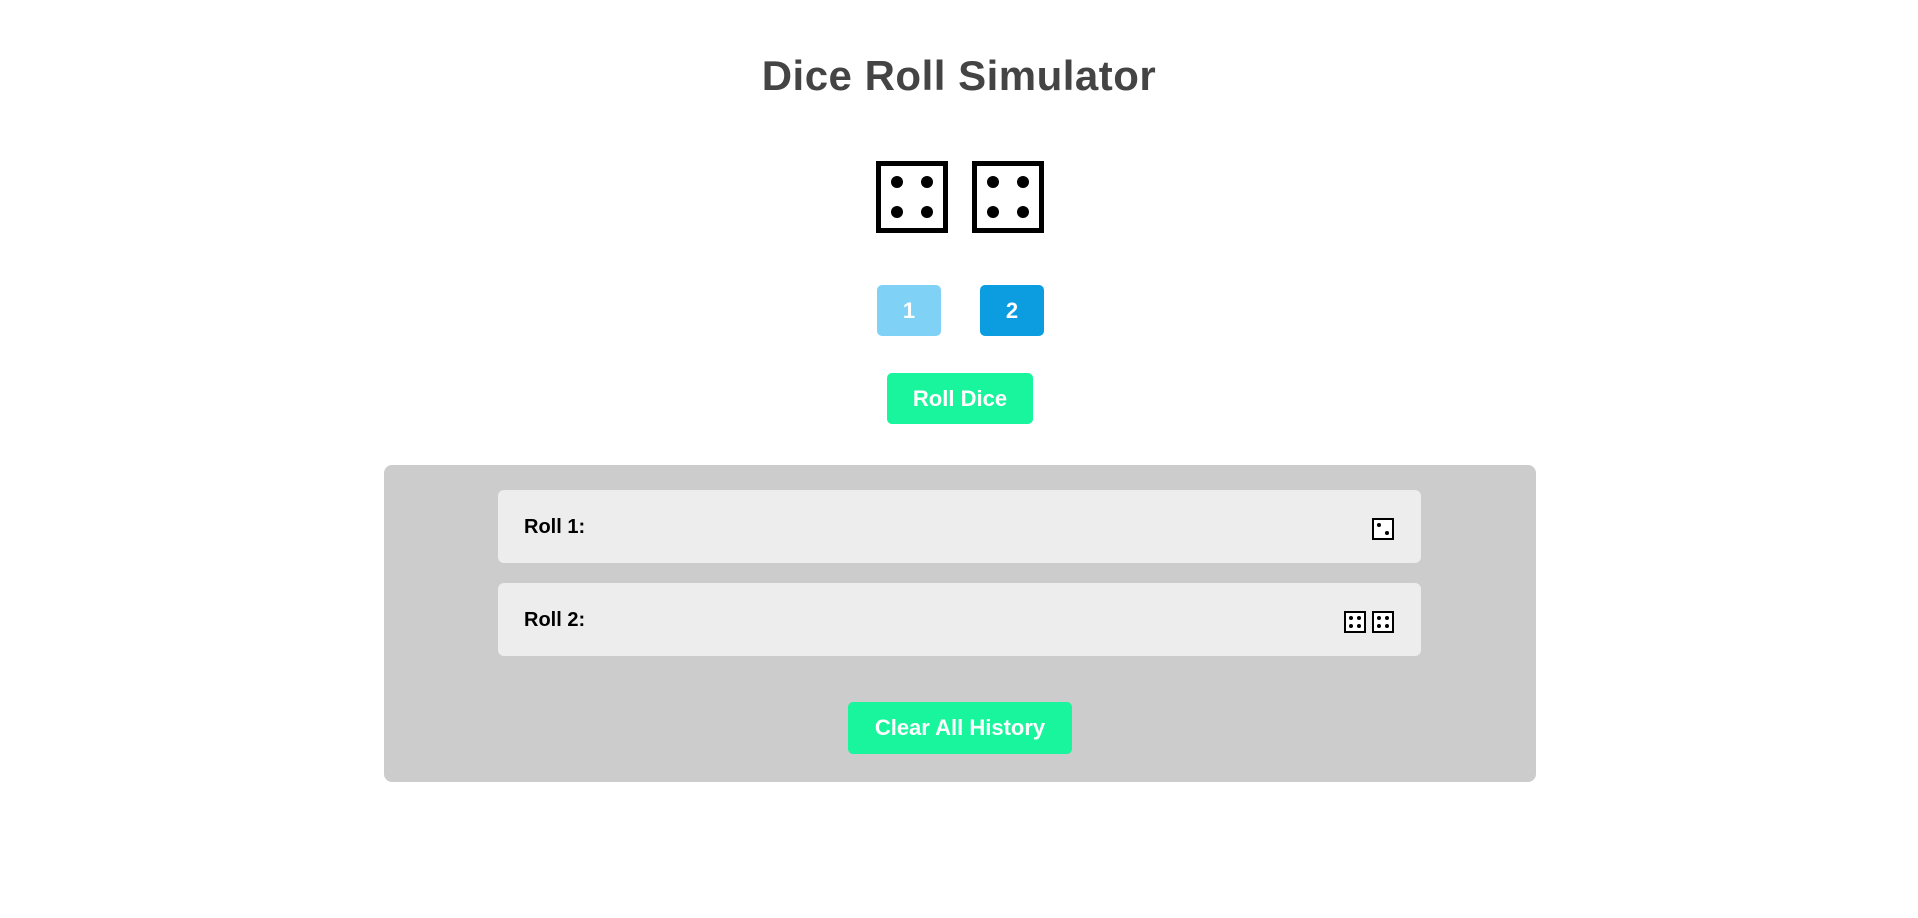 The height and width of the screenshot is (918, 1918). What do you see at coordinates (960, 197) in the screenshot?
I see `current-dice-display` at bounding box center [960, 197].